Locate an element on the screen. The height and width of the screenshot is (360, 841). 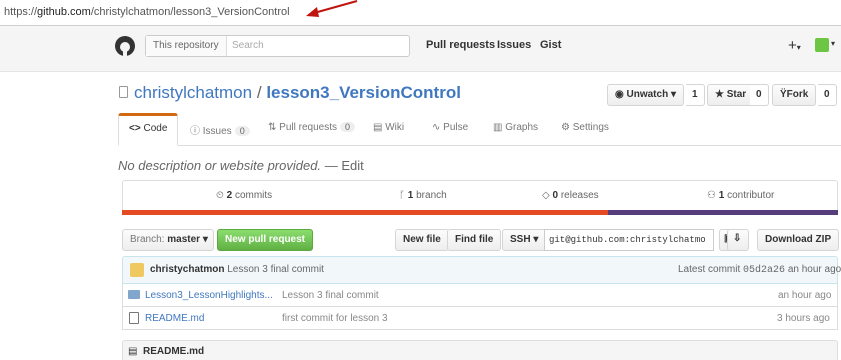
branch-select-button: Branch: master ▾ is located at coordinates (168, 240).